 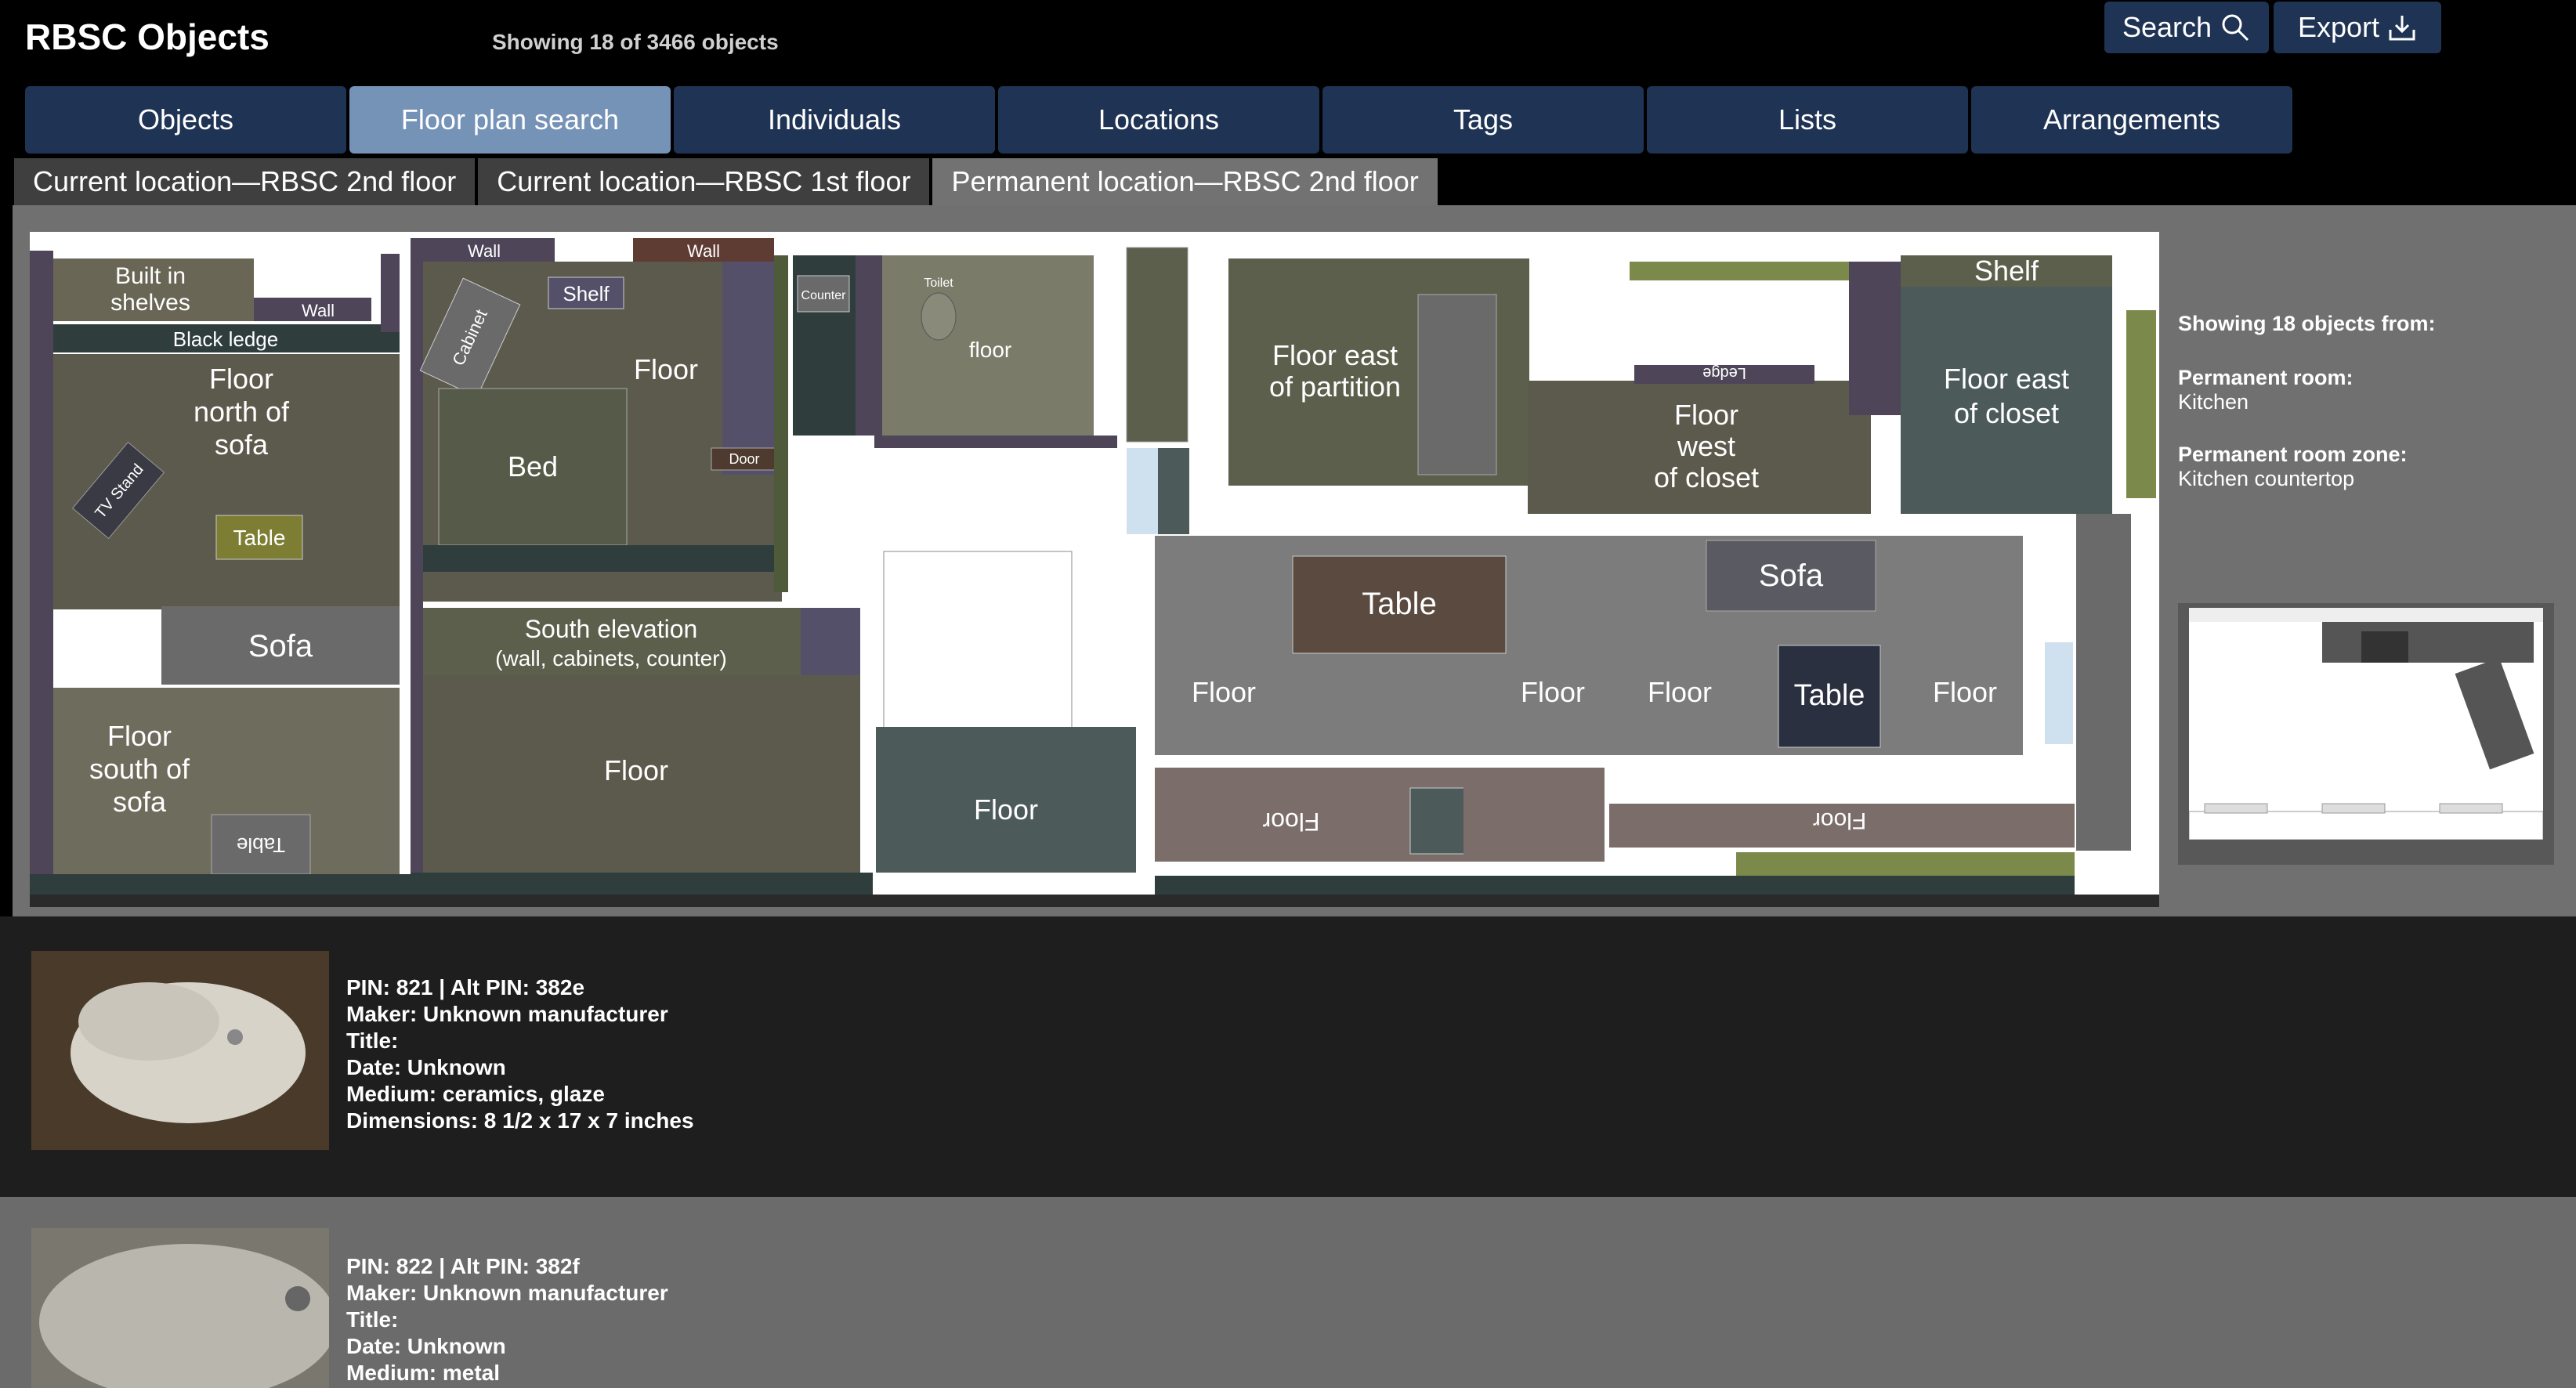 What do you see at coordinates (1457, 384) in the screenshot?
I see `sofa` at bounding box center [1457, 384].